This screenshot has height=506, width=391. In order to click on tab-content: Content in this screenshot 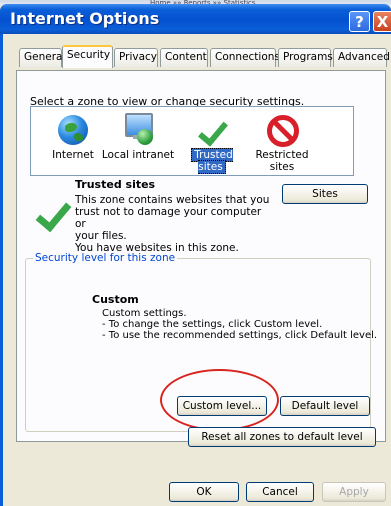, I will do `click(184, 57)`.